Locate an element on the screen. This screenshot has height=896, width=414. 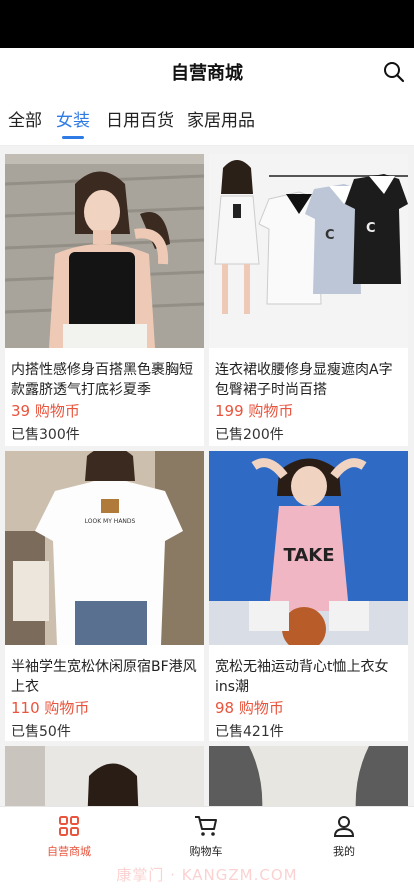
nav-label: 我的 is located at coordinates (344, 851).